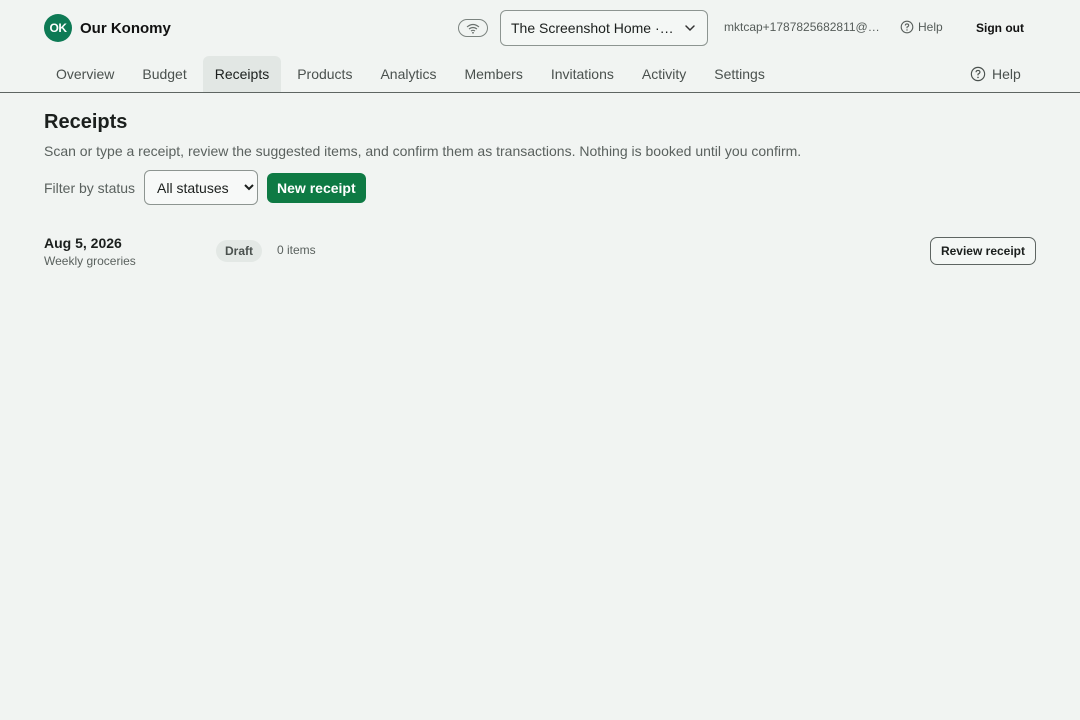 The height and width of the screenshot is (720, 1080). I want to click on header-help-link: Help, so click(921, 27).